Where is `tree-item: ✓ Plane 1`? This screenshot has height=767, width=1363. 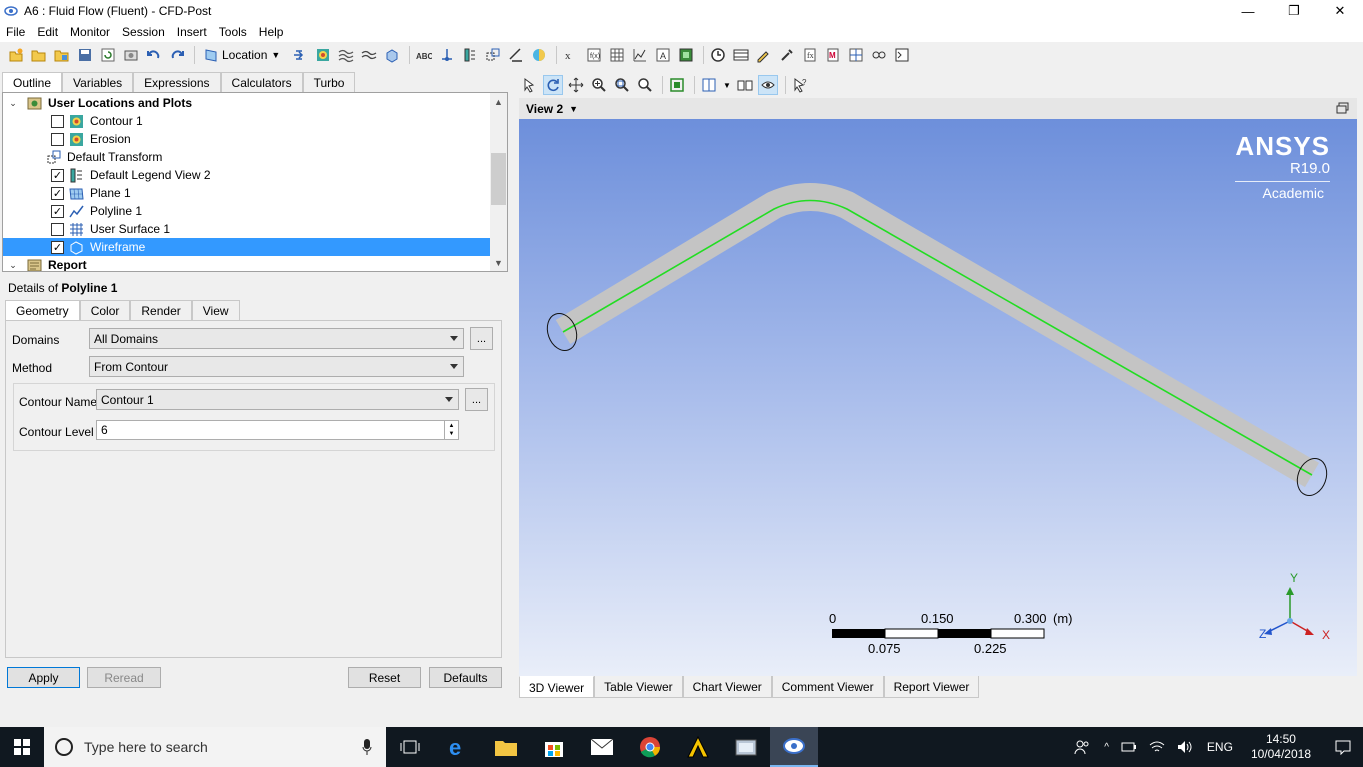
tree-item: ✓ Plane 1 is located at coordinates (247, 193).